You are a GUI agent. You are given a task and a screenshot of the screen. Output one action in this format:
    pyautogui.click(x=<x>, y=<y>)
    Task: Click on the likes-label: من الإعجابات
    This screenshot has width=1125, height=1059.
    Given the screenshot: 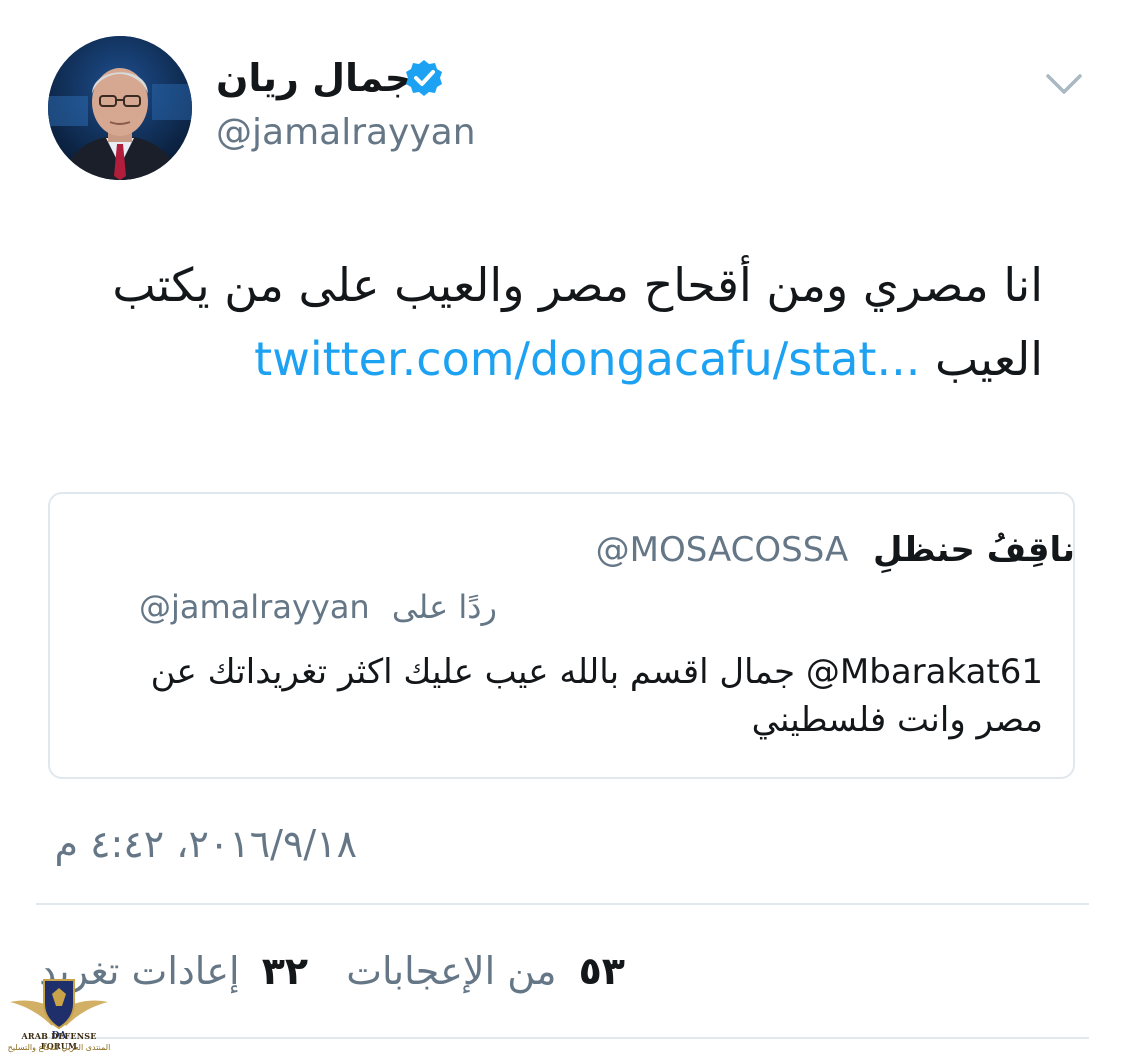 What is the action you would take?
    pyautogui.click(x=451, y=971)
    